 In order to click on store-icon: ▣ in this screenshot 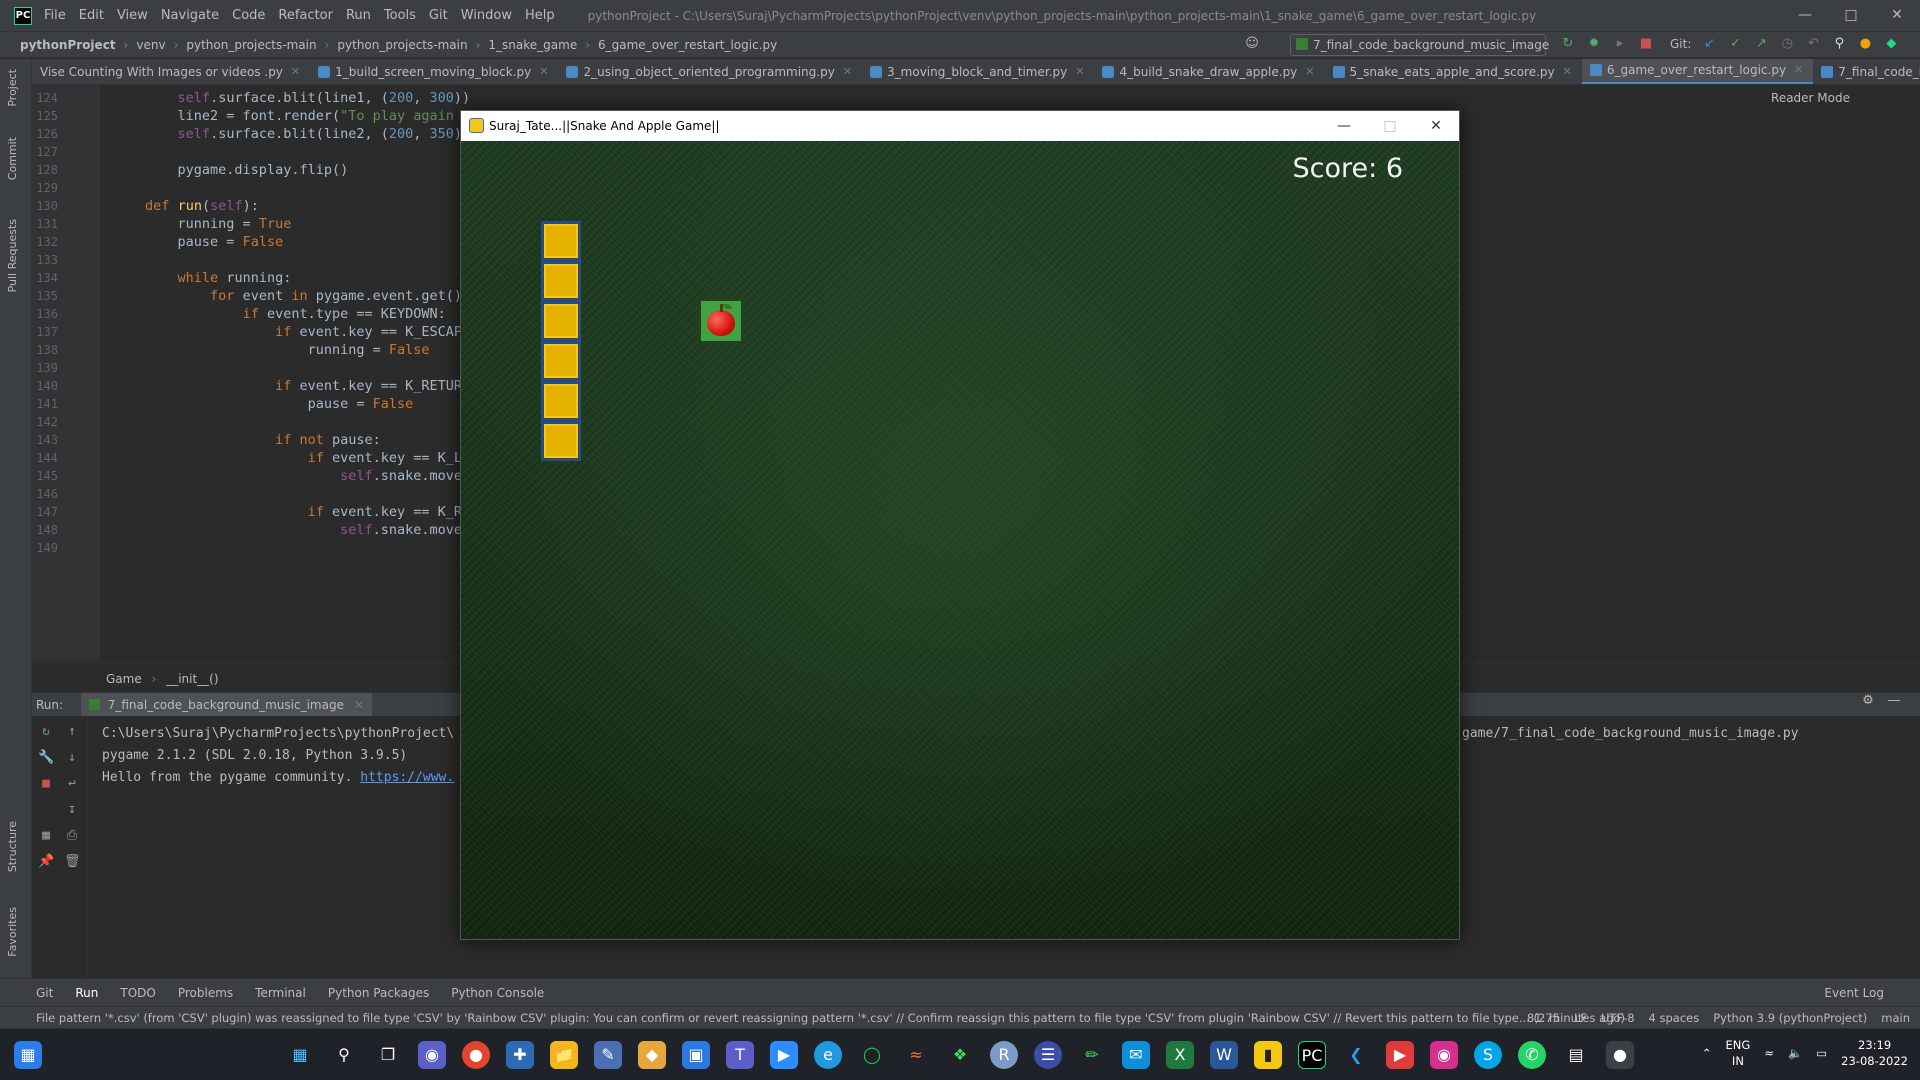, I will do `click(696, 1055)`.